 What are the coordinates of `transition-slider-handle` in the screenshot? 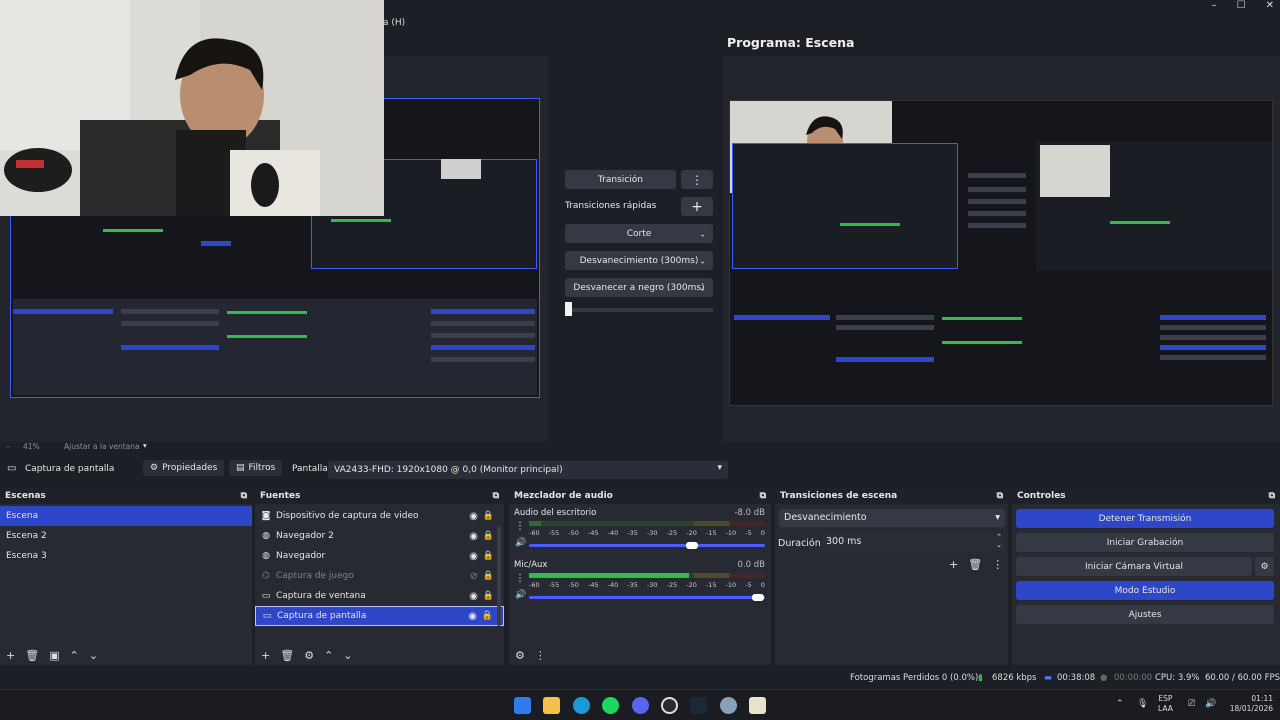 It's located at (568, 309).